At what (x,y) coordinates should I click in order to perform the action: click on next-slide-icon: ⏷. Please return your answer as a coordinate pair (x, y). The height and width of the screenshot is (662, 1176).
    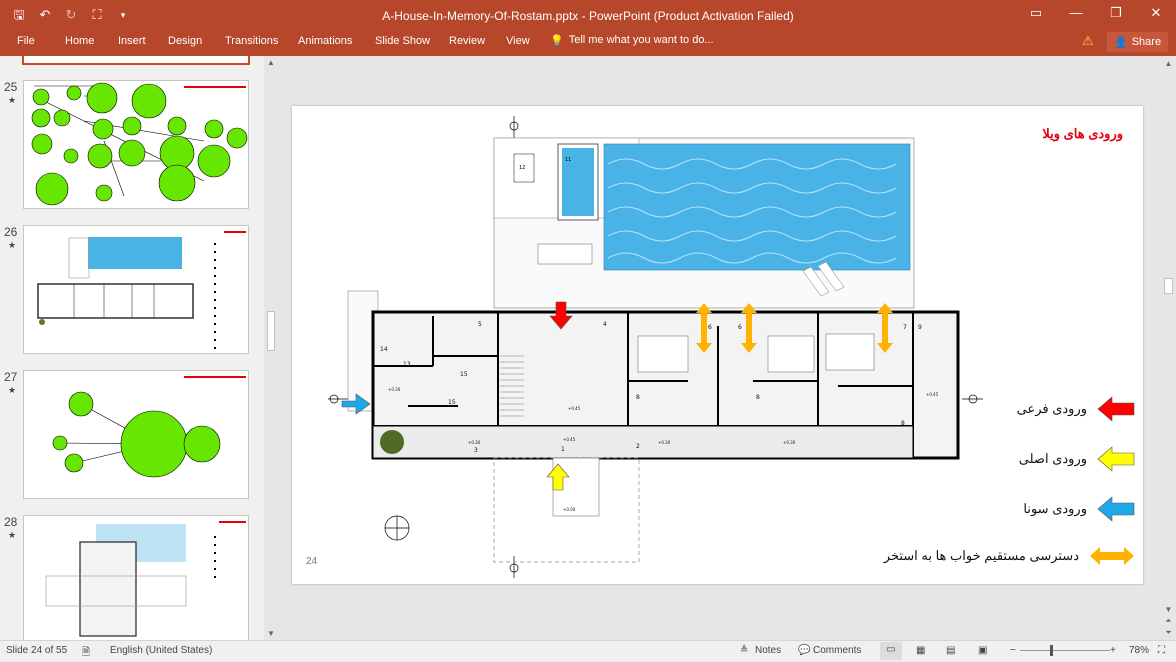
    Looking at the image, I should click on (1168, 633).